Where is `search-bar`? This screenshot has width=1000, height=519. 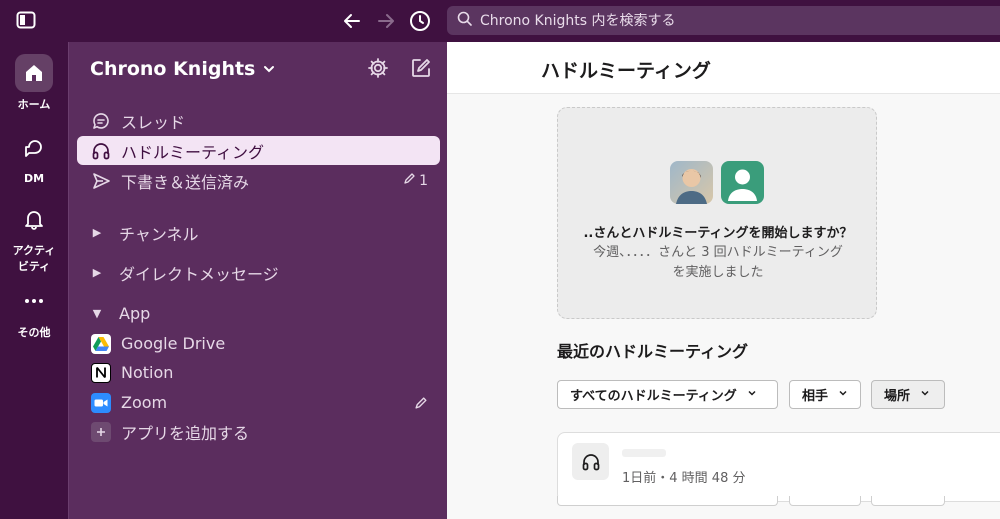
search-bar is located at coordinates (723, 20).